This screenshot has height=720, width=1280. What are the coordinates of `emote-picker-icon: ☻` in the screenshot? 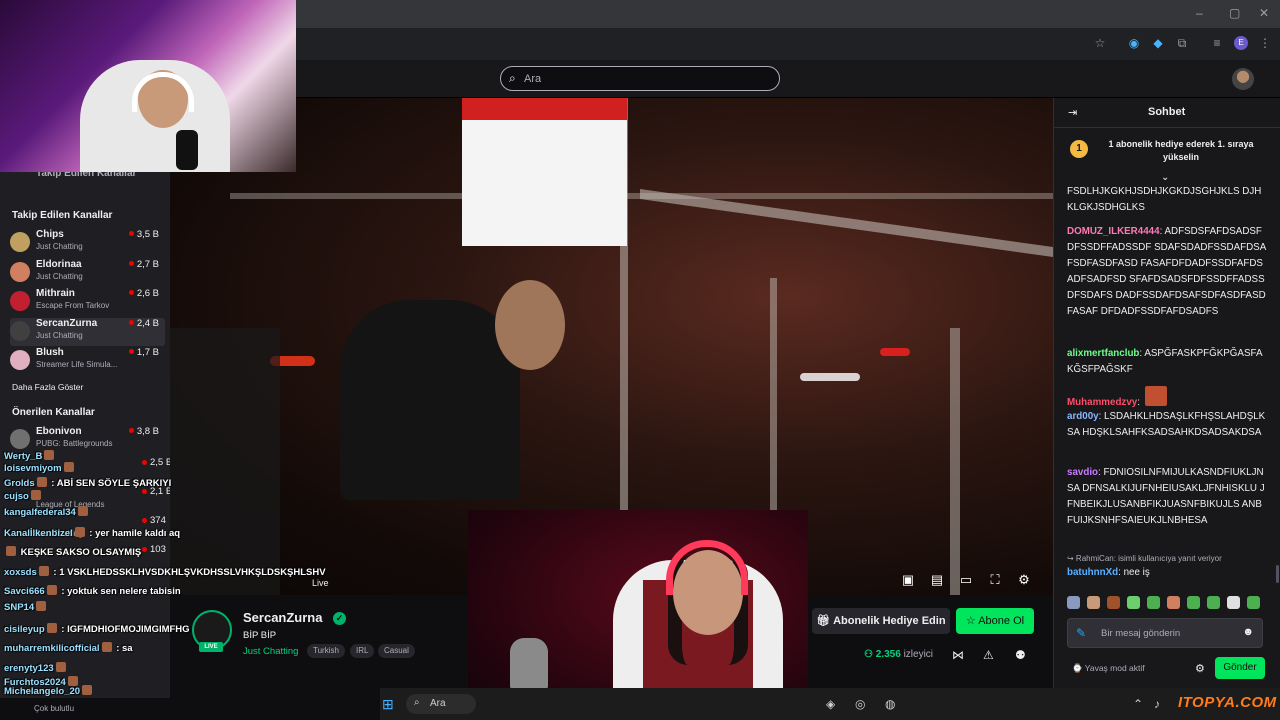 It's located at (1248, 632).